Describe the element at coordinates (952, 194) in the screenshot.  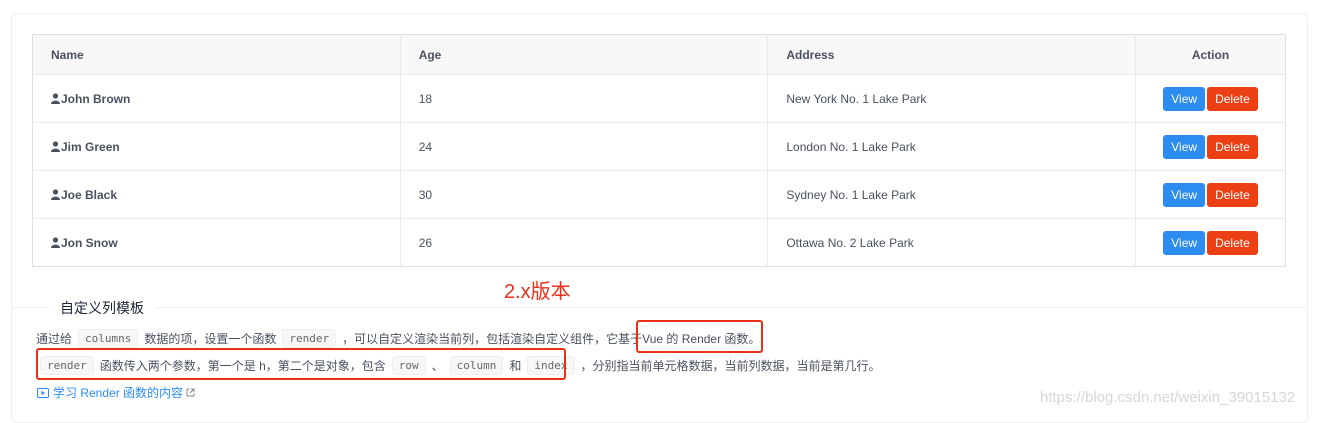
I see `cell-address: Sydney No. 1 Lake Park` at that location.